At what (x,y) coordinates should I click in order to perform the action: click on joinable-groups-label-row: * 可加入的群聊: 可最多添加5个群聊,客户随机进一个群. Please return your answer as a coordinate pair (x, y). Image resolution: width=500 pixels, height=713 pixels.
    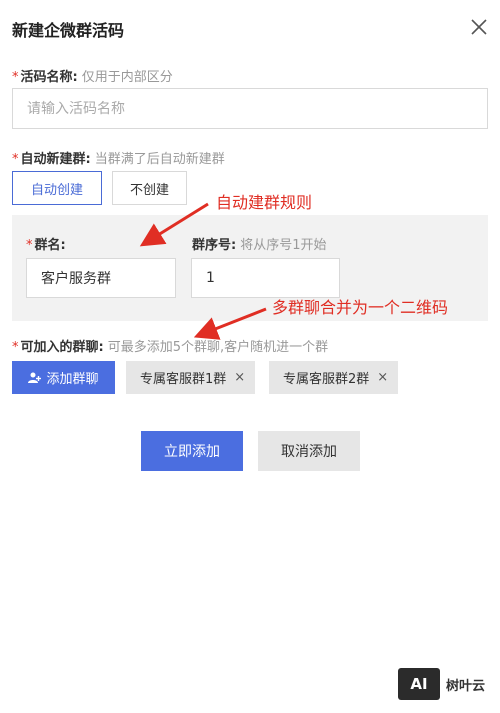
    Looking at the image, I should click on (170, 345).